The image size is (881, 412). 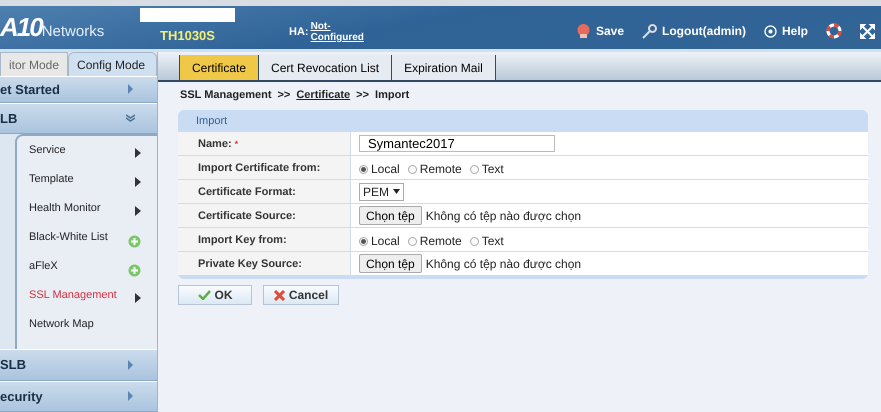 I want to click on dropdown-caret-icon, so click(x=396, y=191).